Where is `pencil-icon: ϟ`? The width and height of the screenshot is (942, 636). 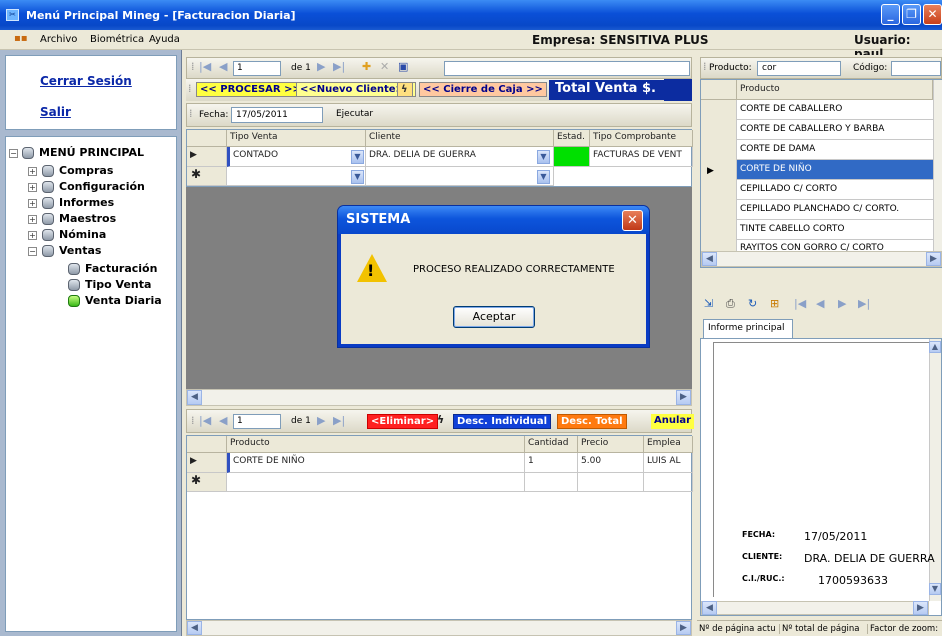 pencil-icon: ϟ is located at coordinates (440, 419).